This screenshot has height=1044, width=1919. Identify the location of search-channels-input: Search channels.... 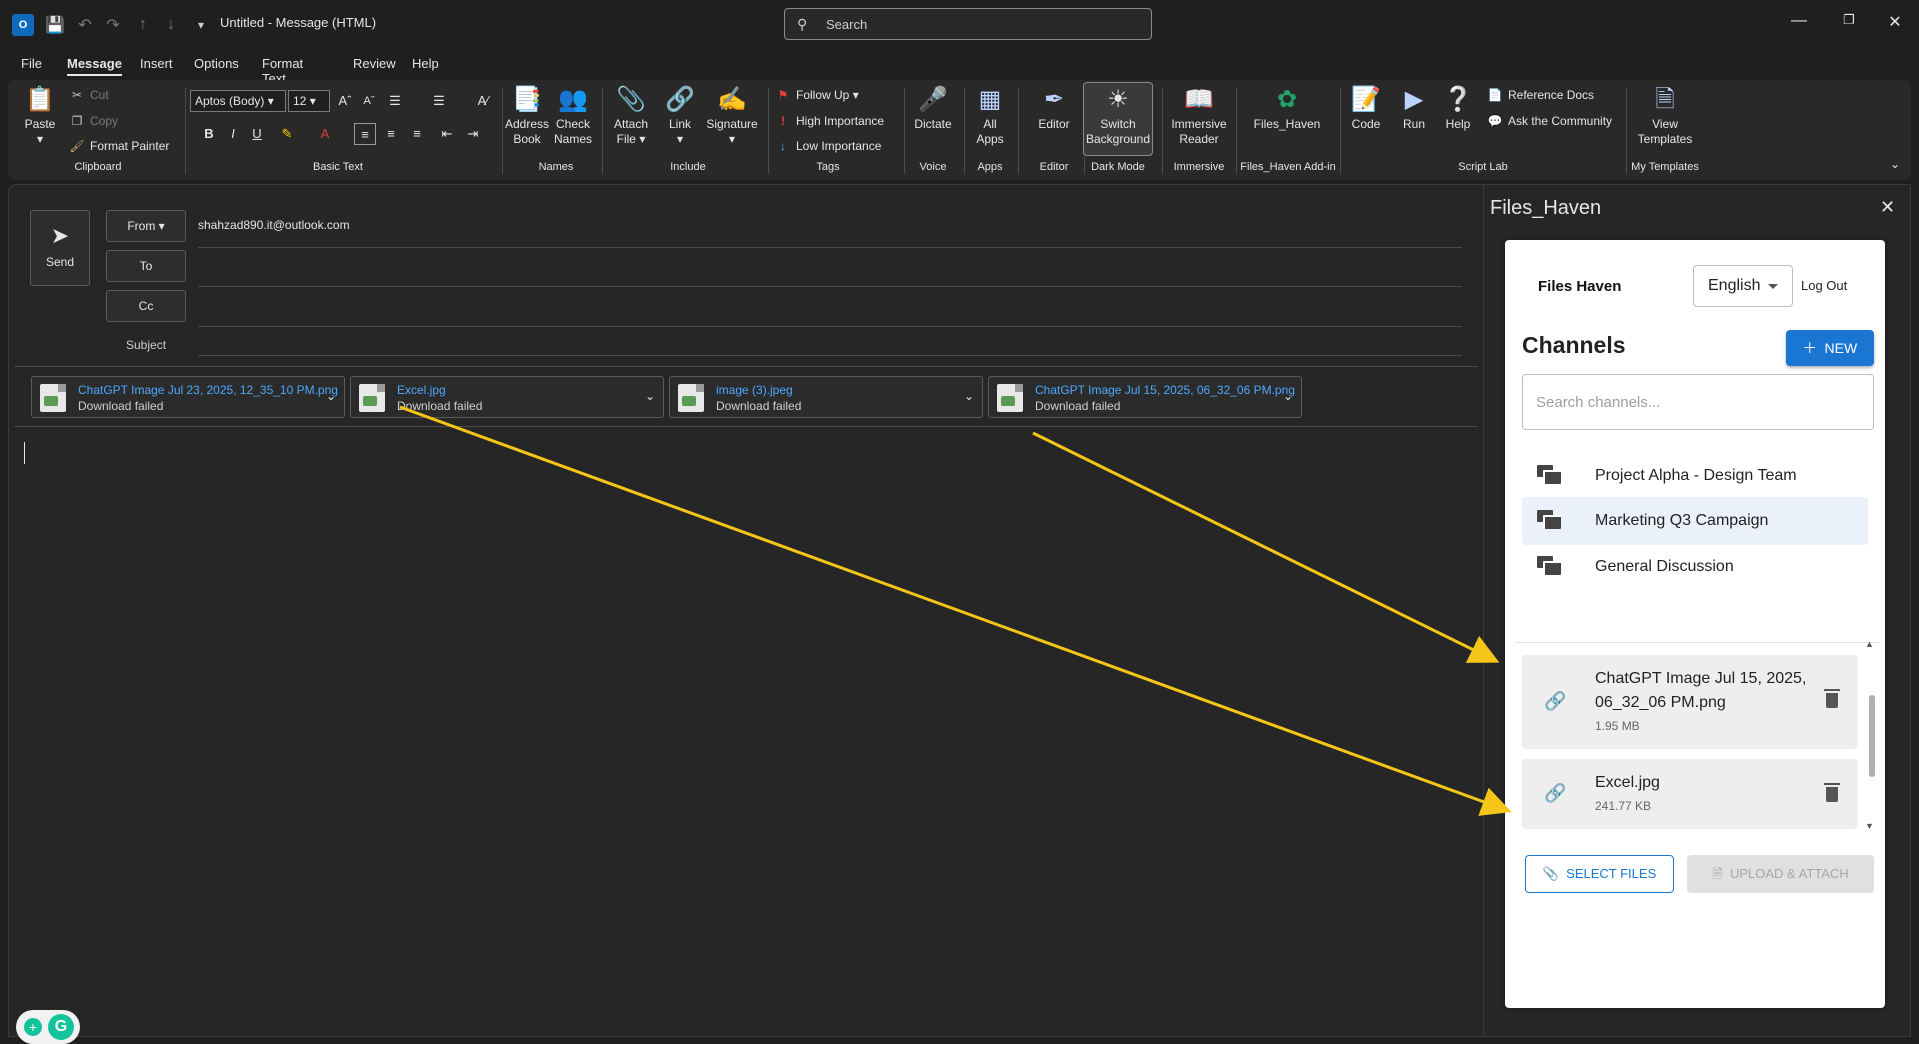
(1698, 402).